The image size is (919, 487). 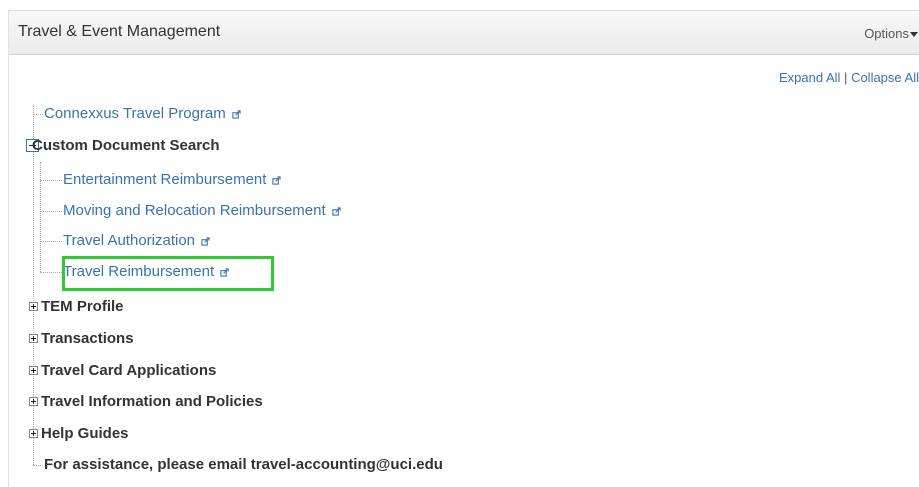 I want to click on tree-item-travel-card: Travel Card Applications, so click(x=159, y=371).